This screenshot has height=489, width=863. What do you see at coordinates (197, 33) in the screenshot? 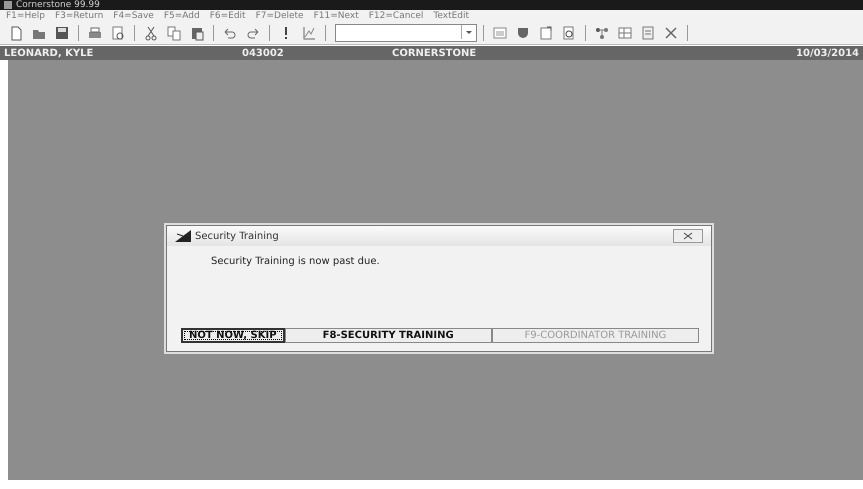
I see `paste-icon` at bounding box center [197, 33].